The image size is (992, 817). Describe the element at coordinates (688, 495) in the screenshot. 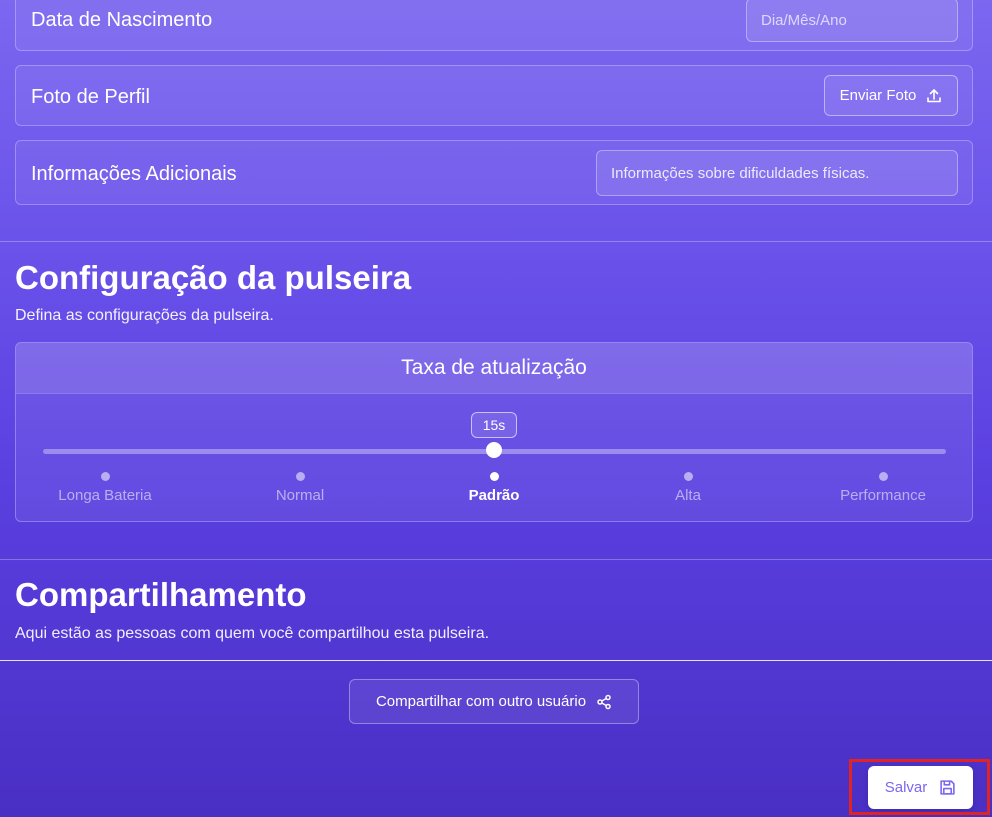

I see `slider-mark-high: Alta` at that location.